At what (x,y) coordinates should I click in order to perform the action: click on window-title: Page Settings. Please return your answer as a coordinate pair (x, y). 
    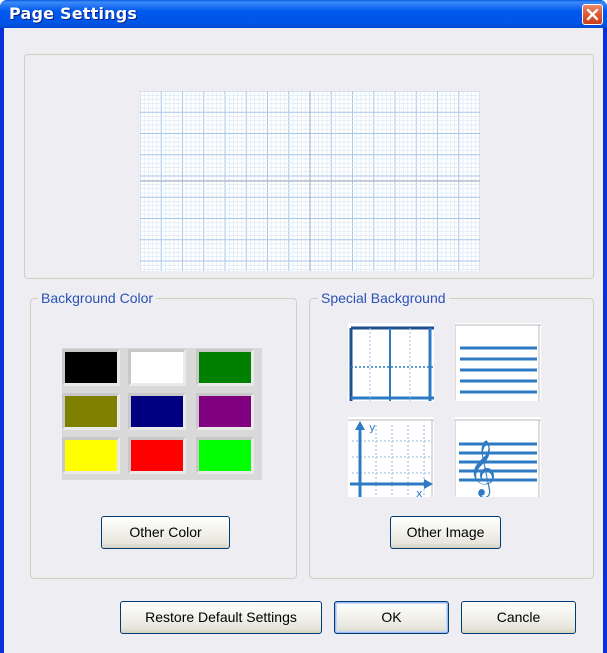
    Looking at the image, I should click on (73, 13).